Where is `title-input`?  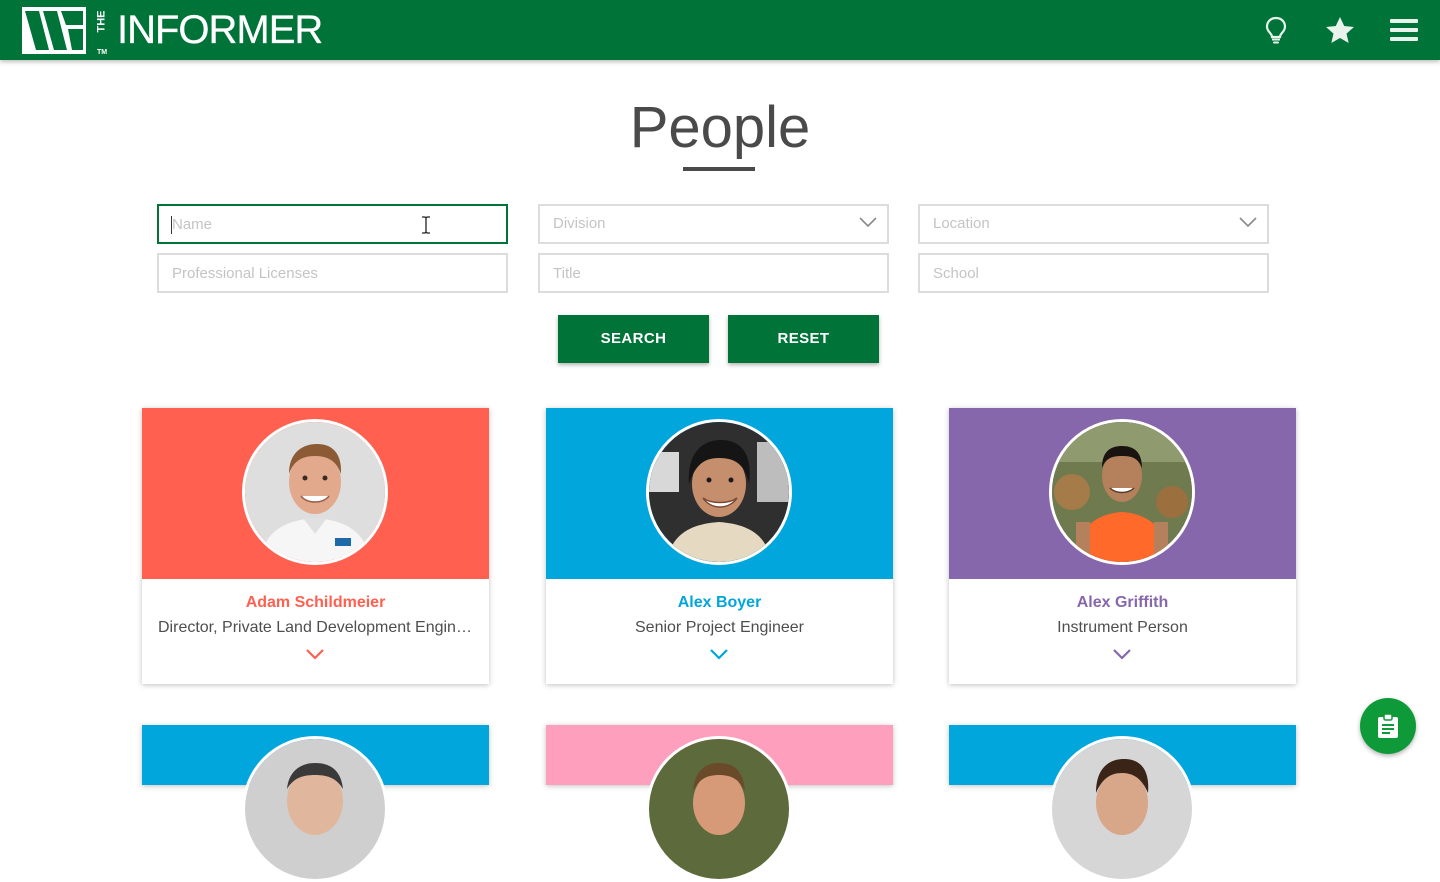
title-input is located at coordinates (713, 273).